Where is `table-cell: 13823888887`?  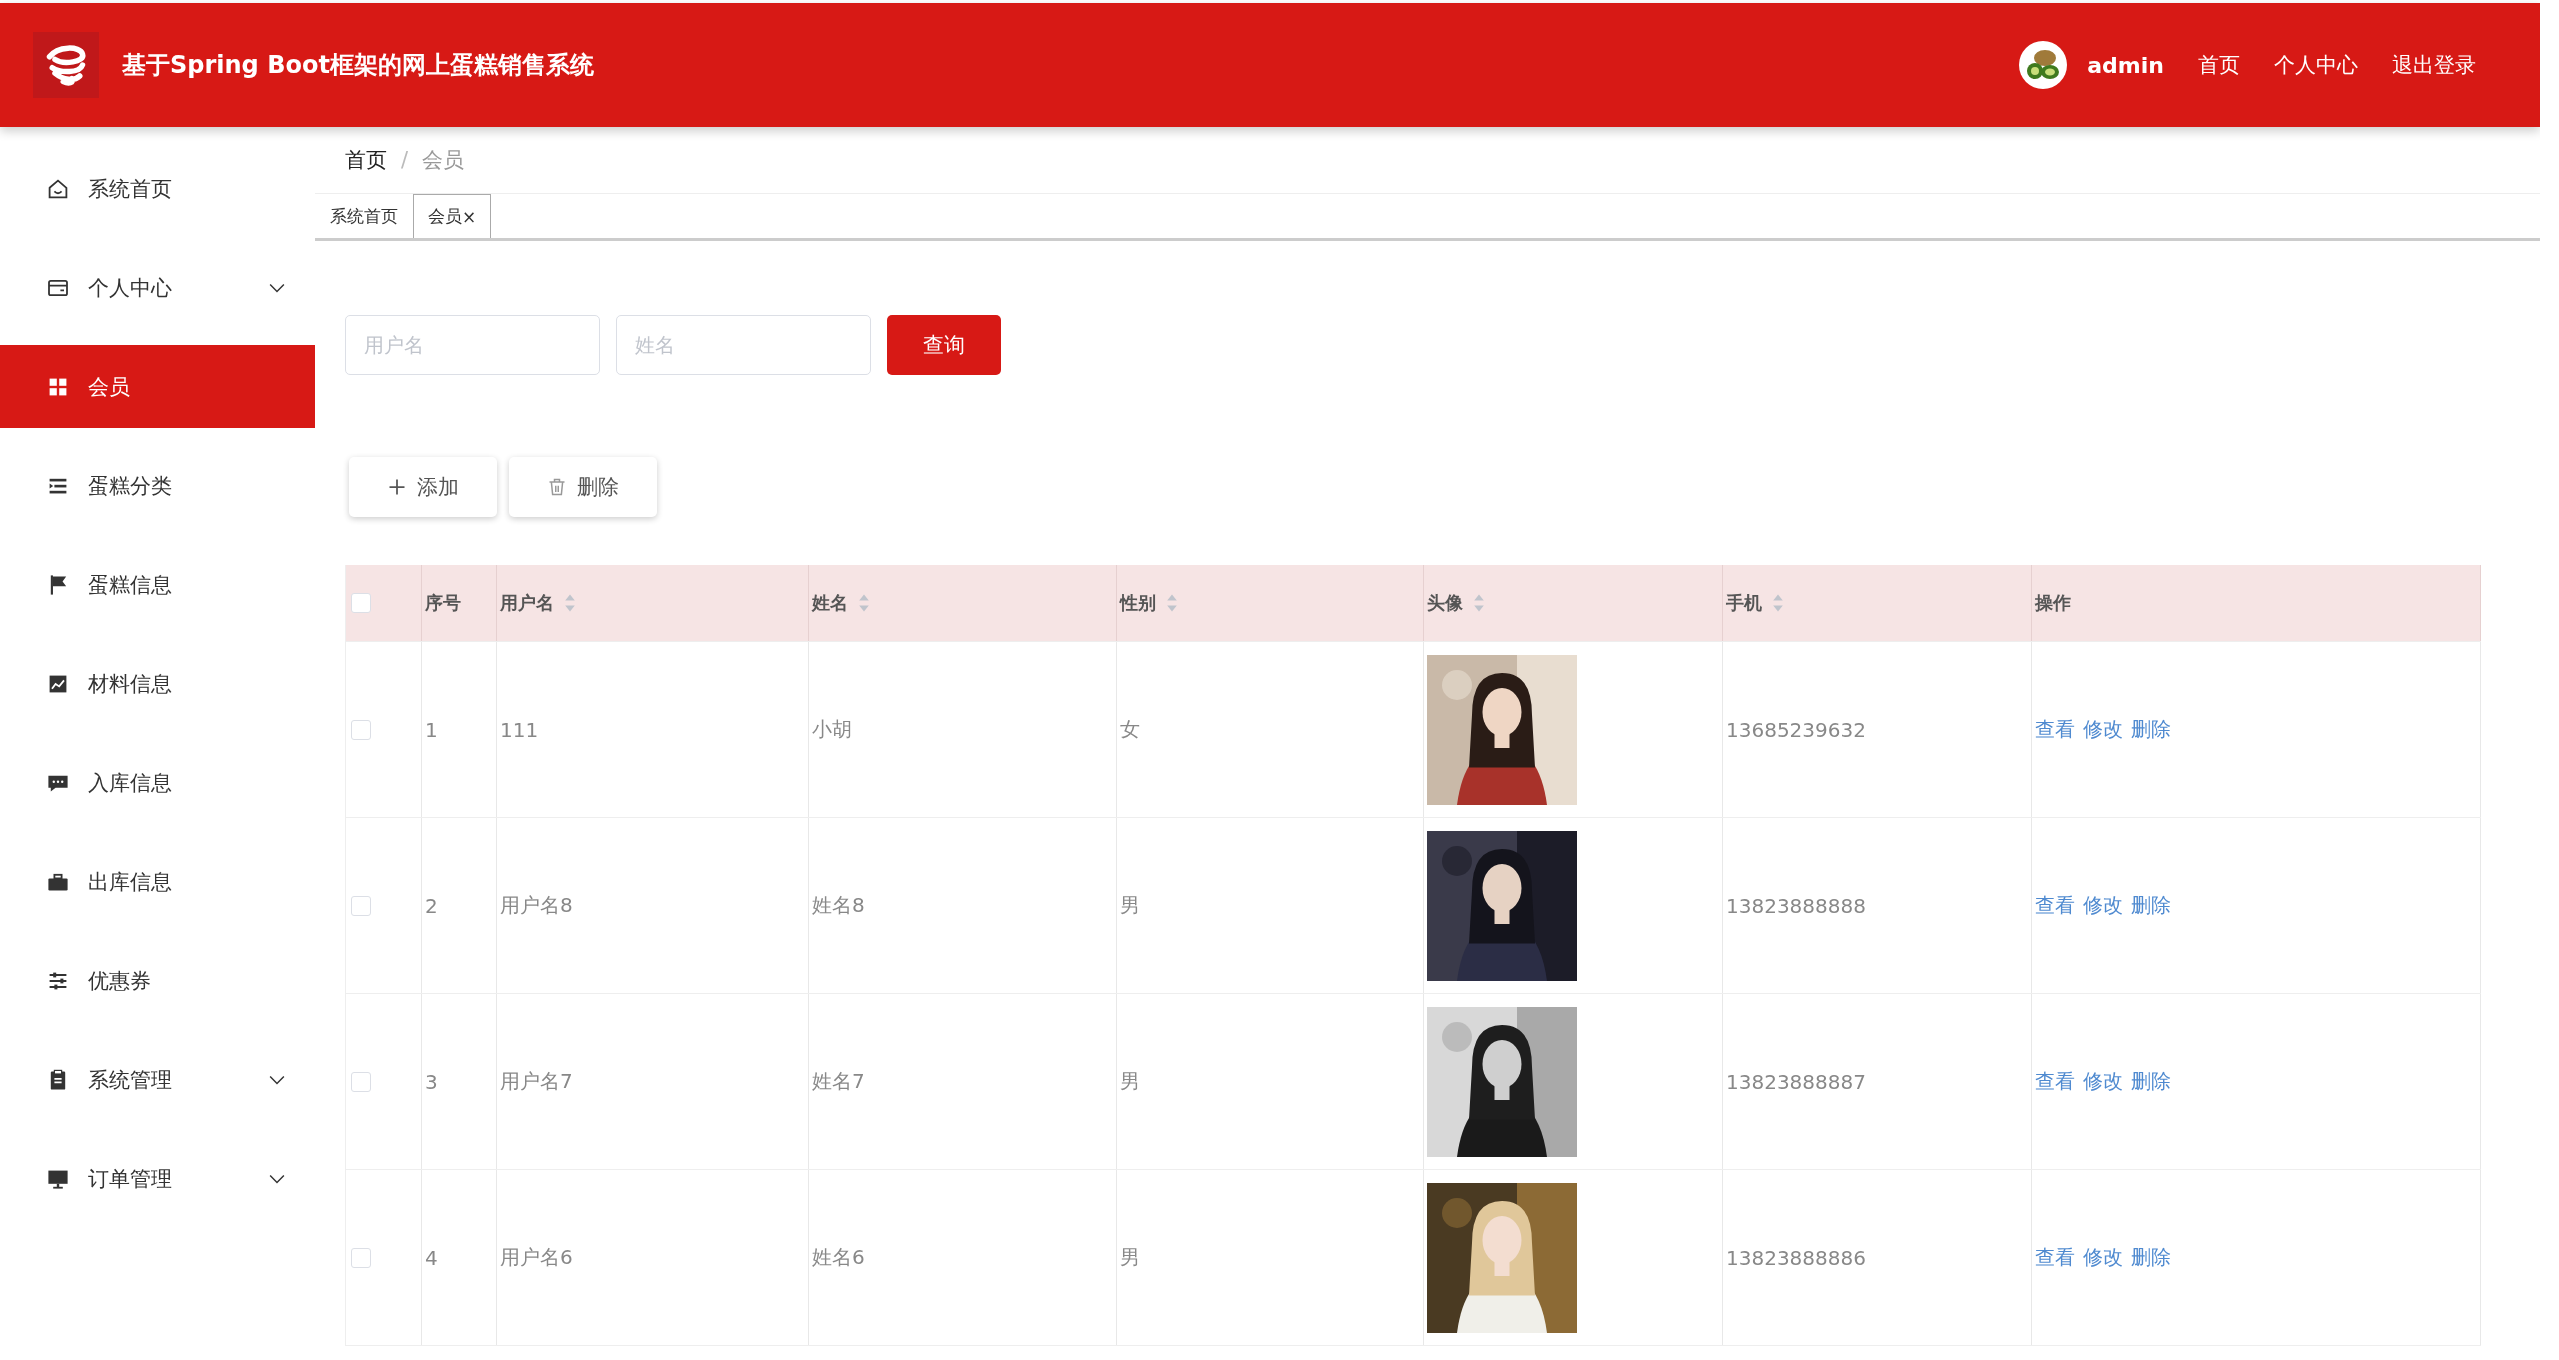 table-cell: 13823888887 is located at coordinates (1796, 1081).